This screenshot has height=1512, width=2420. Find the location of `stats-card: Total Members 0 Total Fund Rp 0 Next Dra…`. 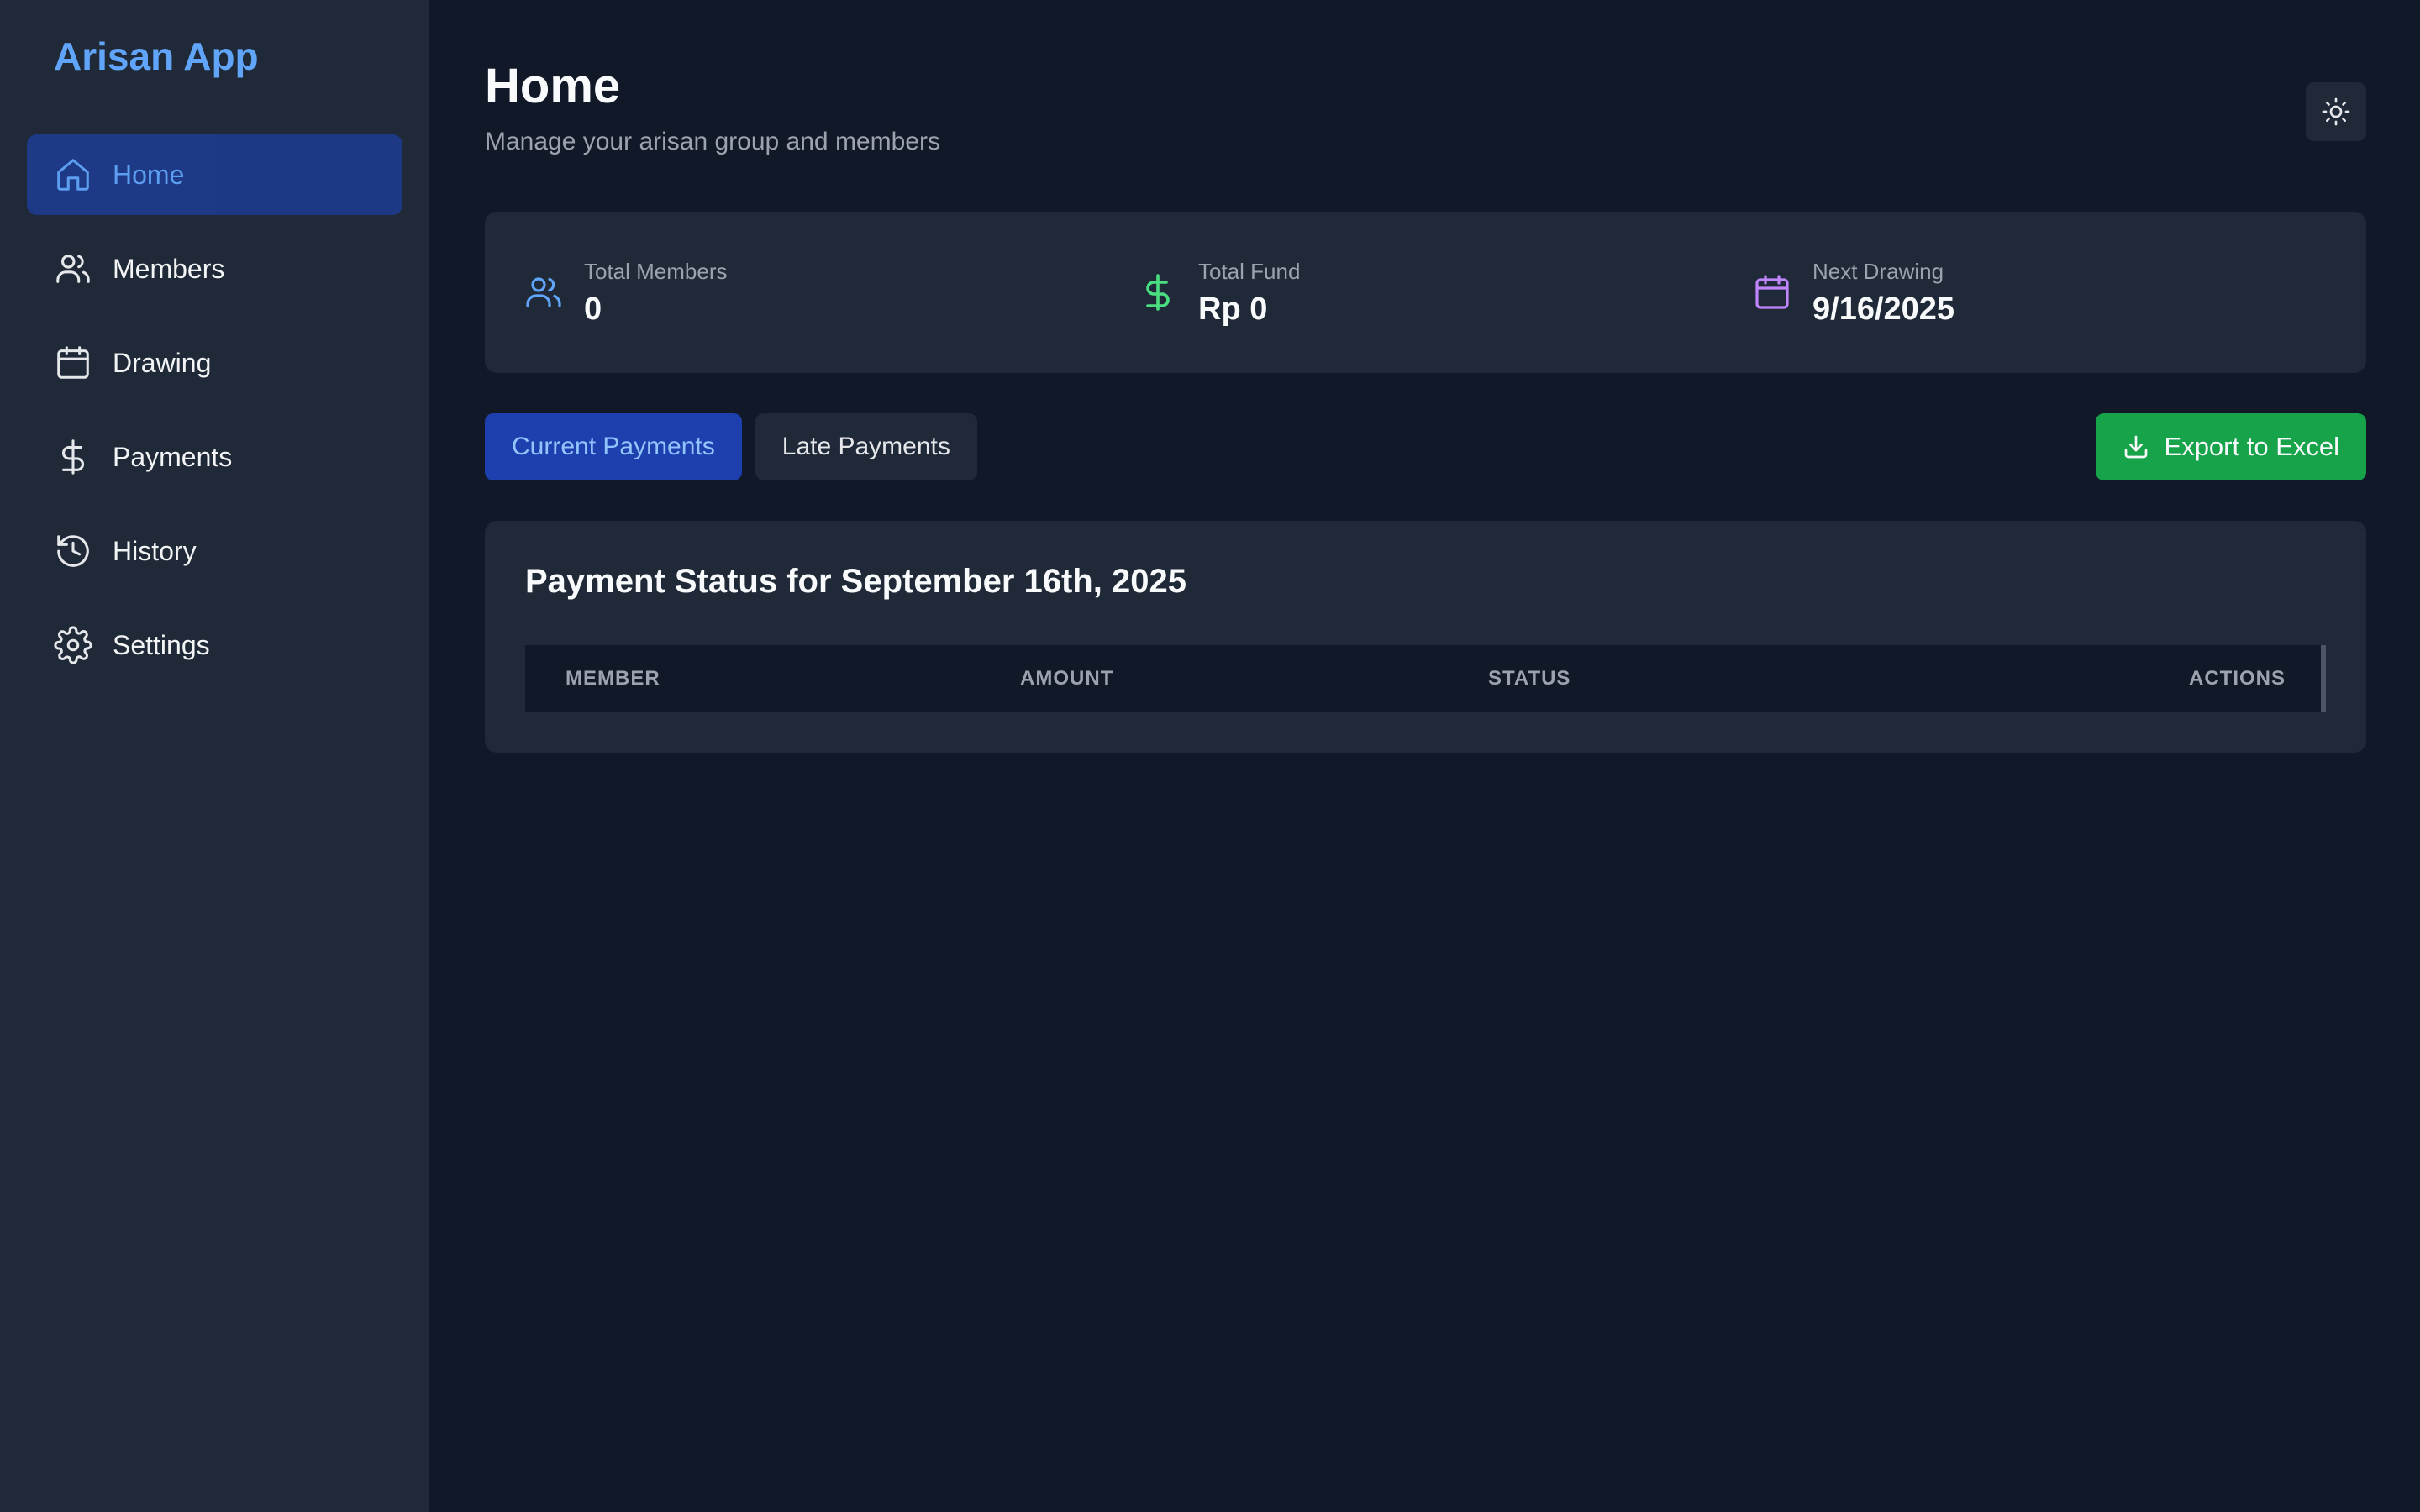

stats-card: Total Members 0 Total Fund Rp 0 Next Dra… is located at coordinates (1425, 292).